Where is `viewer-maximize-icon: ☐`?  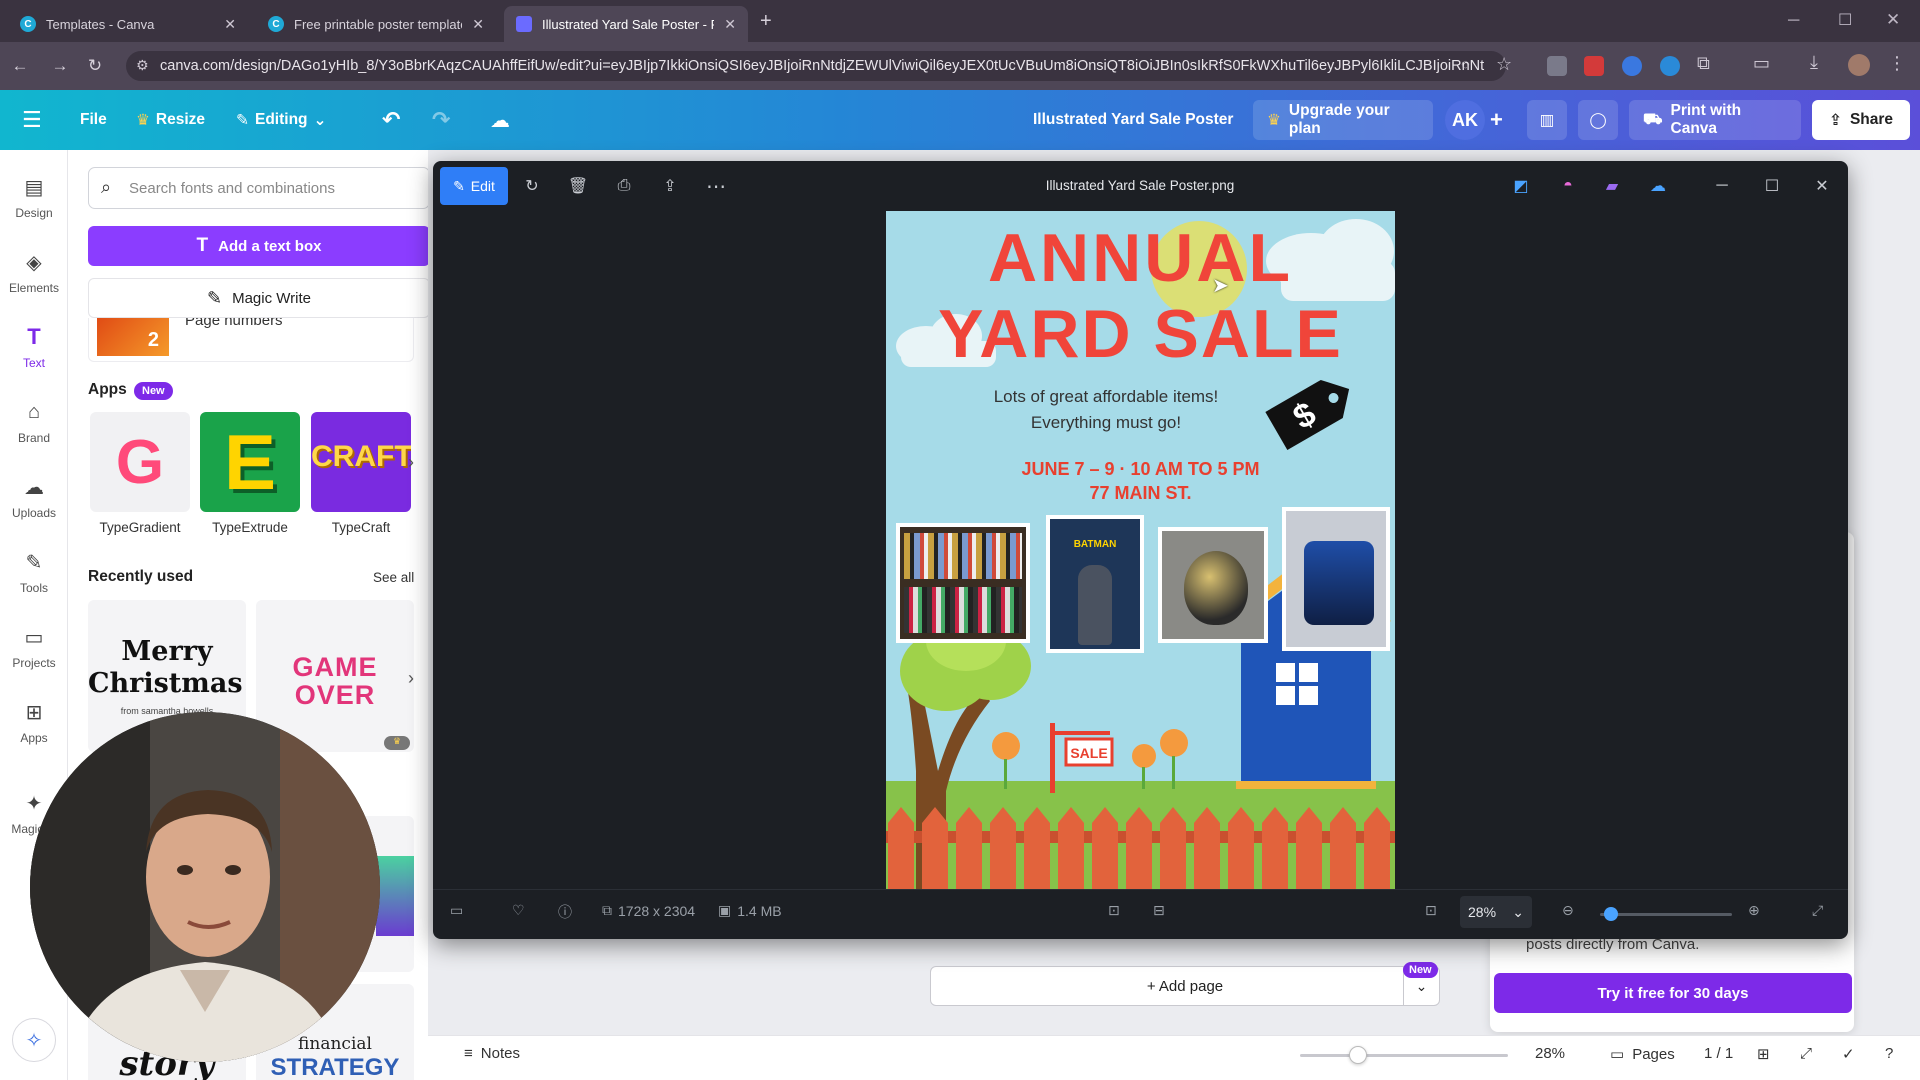
viewer-maximize-icon: ☐ is located at coordinates (1772, 186).